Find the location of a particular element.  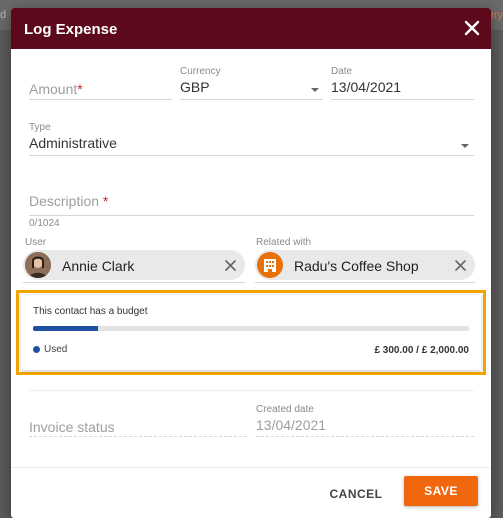

budget-progress-fill is located at coordinates (66, 328).